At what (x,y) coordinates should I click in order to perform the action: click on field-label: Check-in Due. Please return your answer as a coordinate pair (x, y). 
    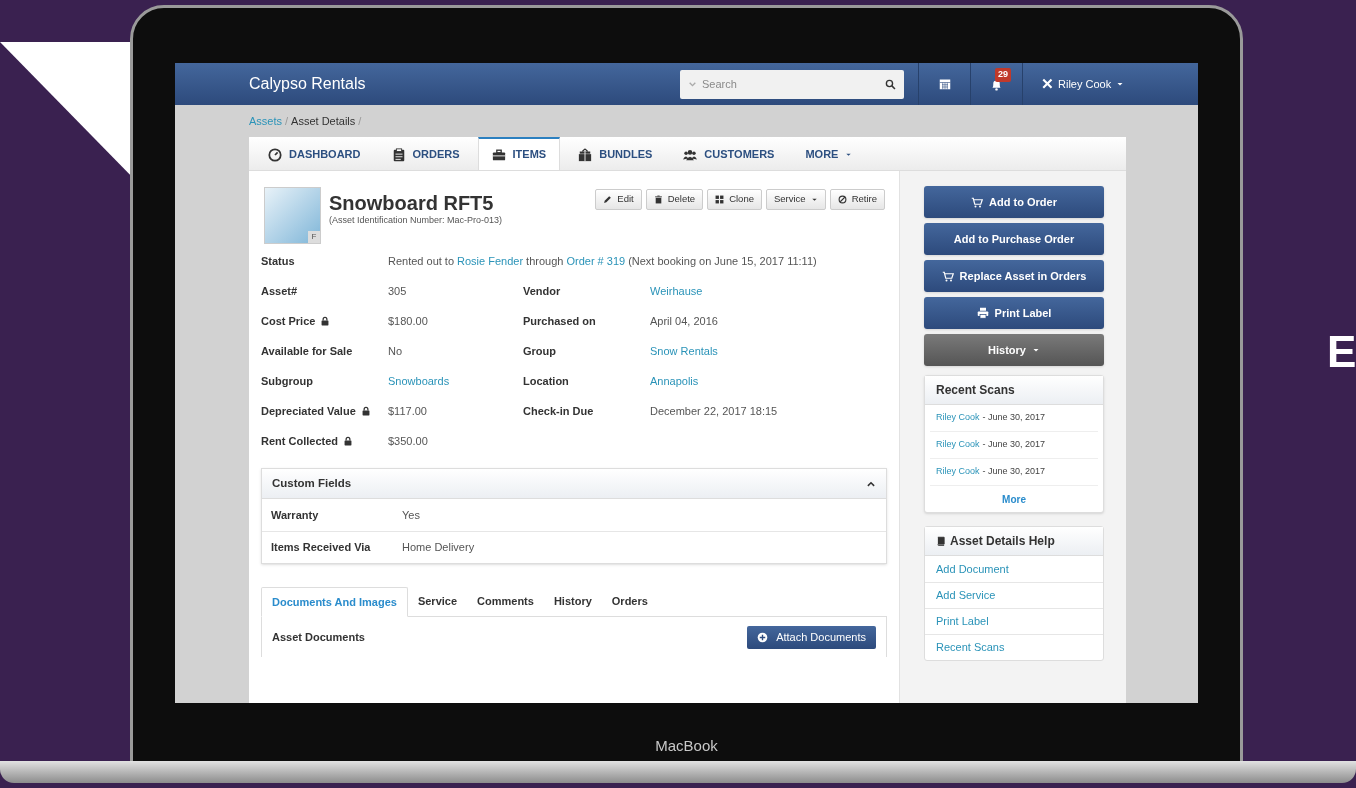
    Looking at the image, I should click on (558, 411).